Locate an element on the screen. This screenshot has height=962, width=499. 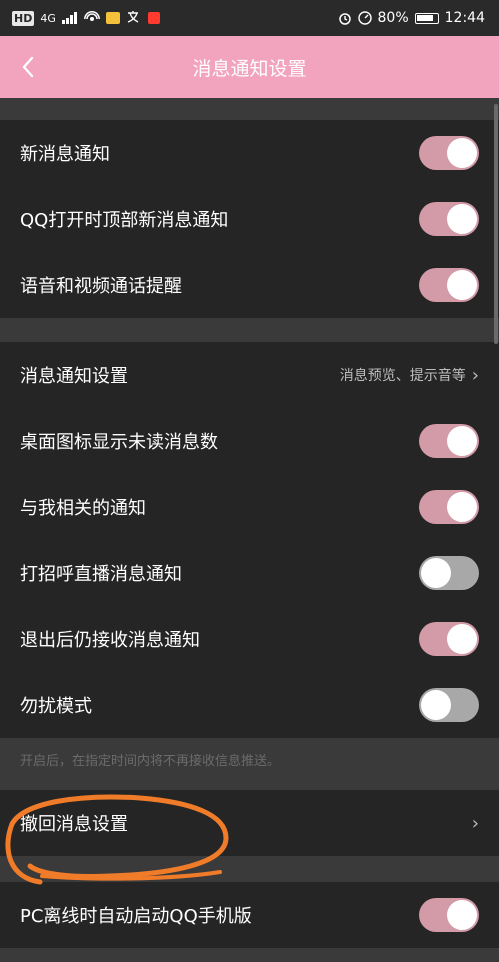
new-message-toggle is located at coordinates (449, 153).